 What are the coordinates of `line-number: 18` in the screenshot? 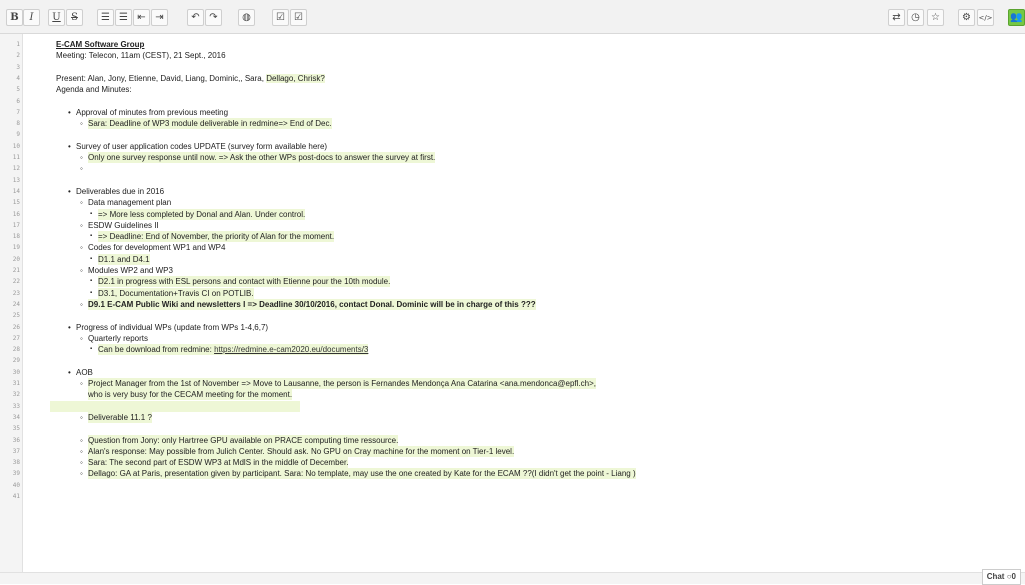 It's located at (16, 237).